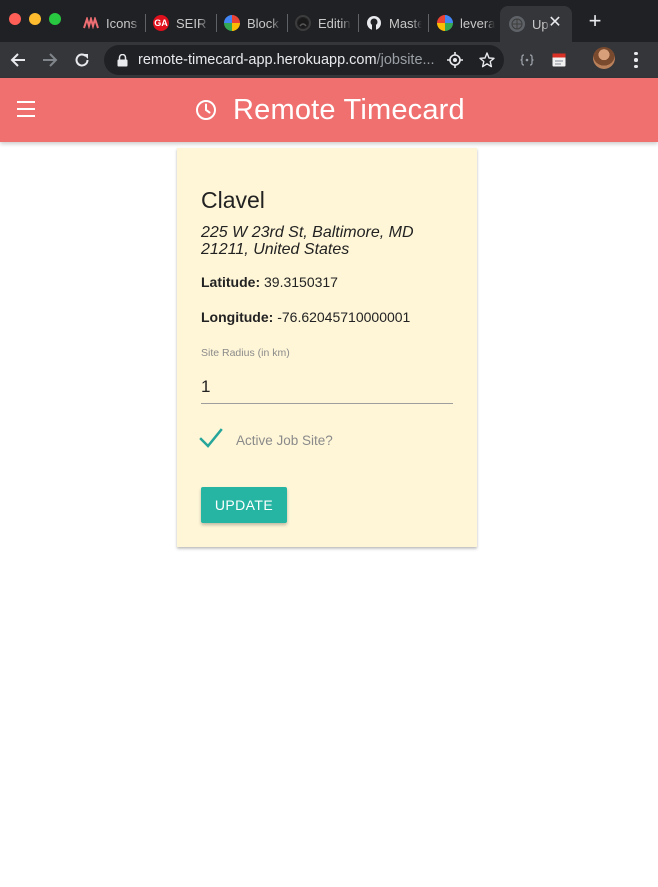 The height and width of the screenshot is (887, 658). I want to click on app-title: Remote Timecard, so click(349, 109).